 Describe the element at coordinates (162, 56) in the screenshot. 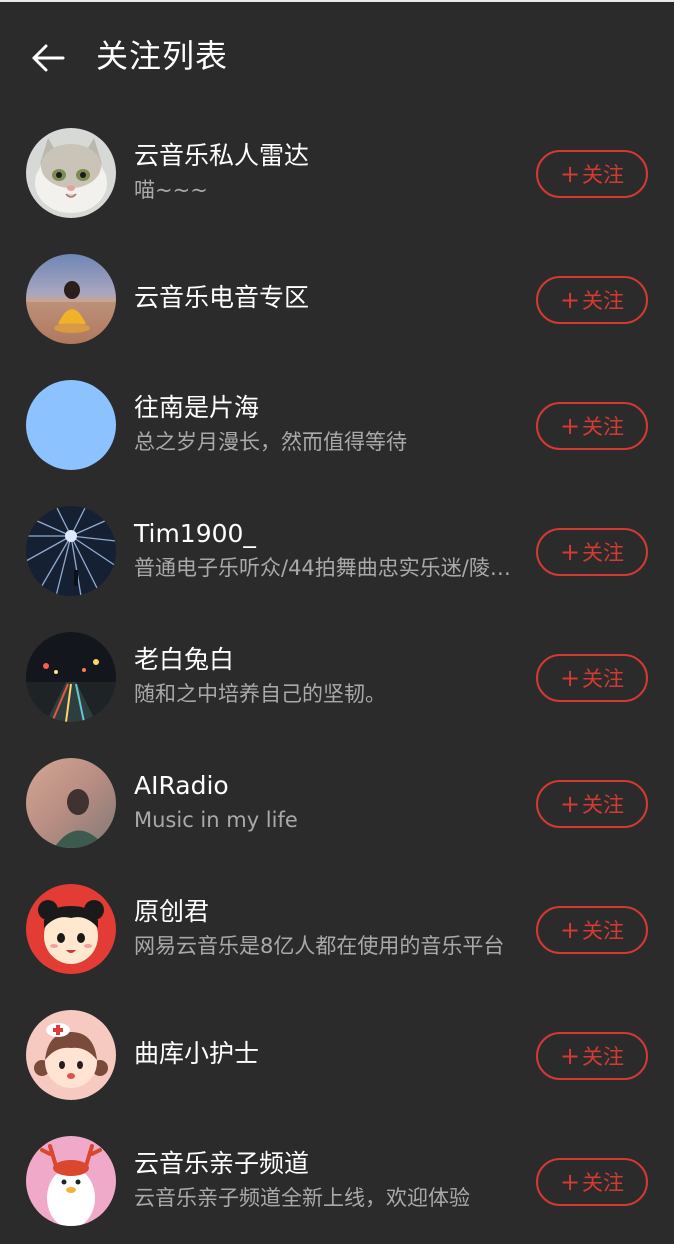

I see `page-title: 关注列表` at that location.